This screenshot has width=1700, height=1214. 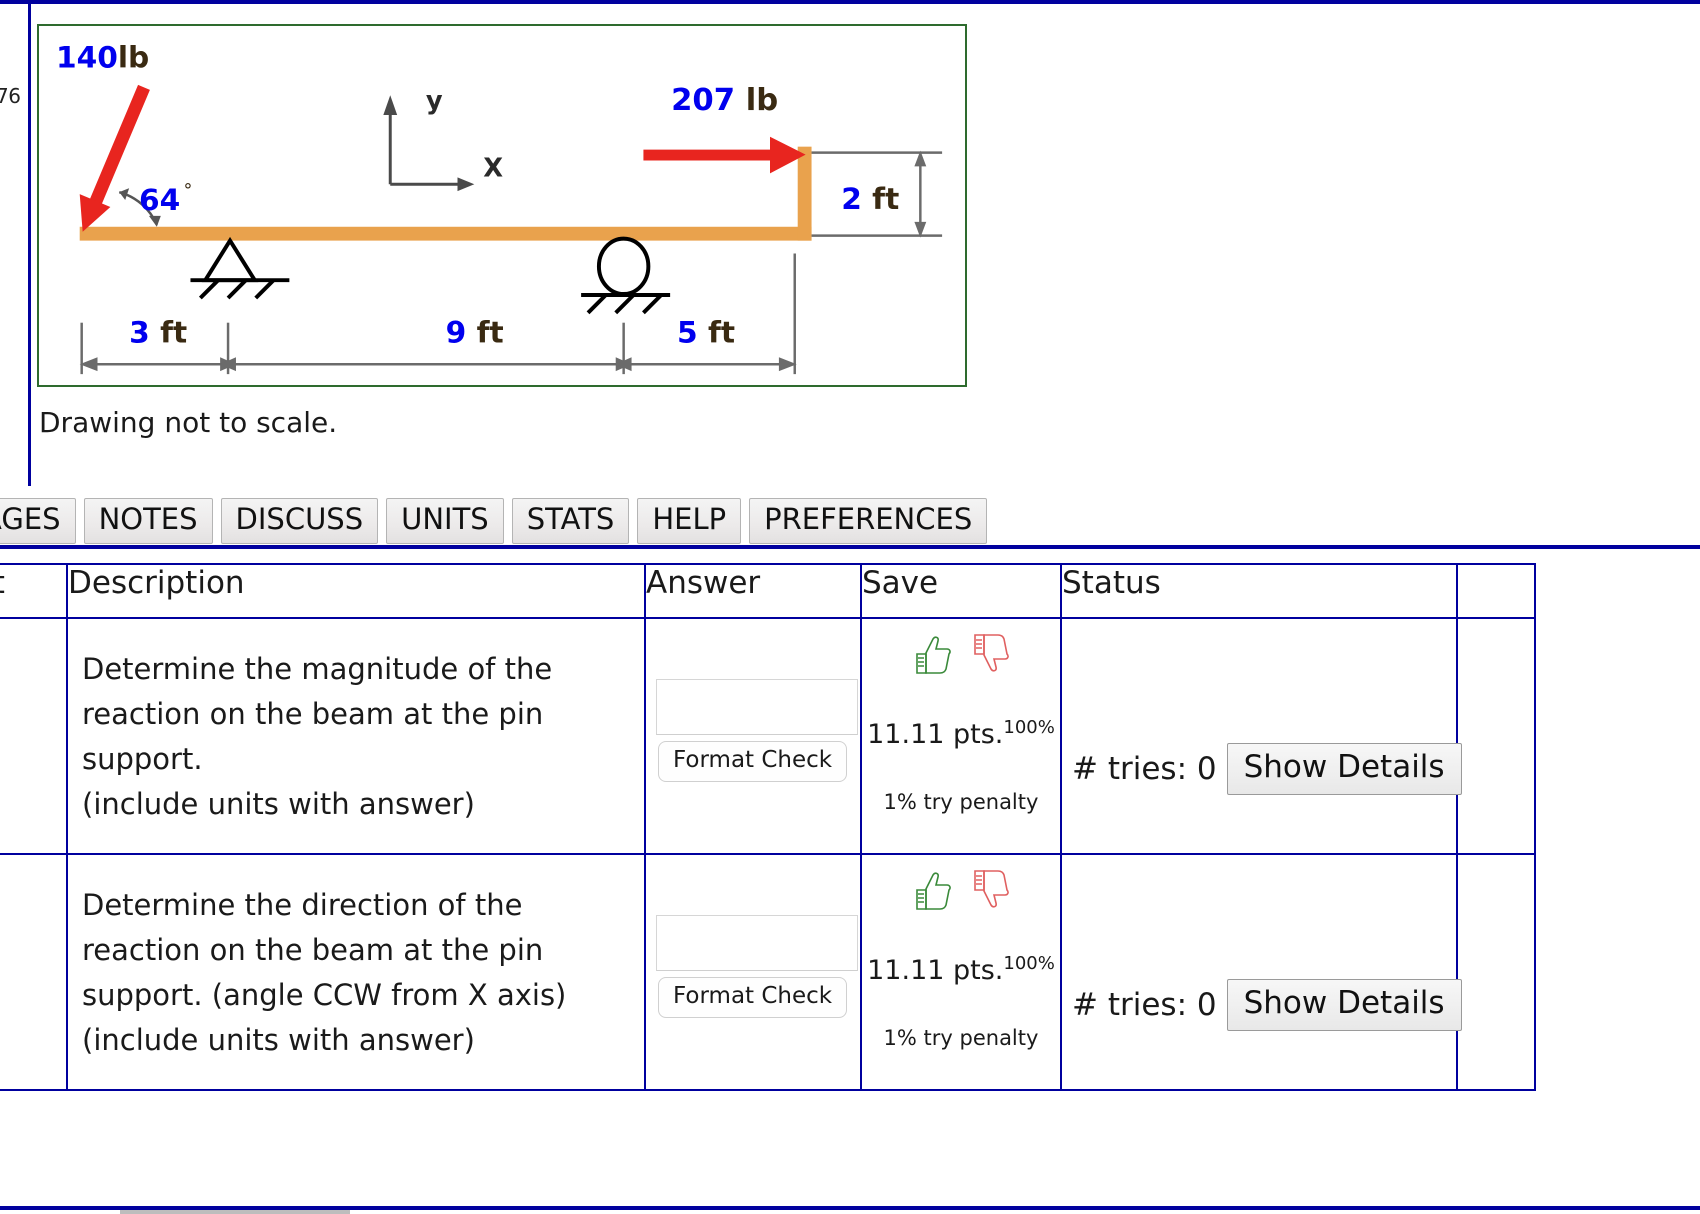 What do you see at coordinates (445, 521) in the screenshot?
I see `tab-units: UNITS` at bounding box center [445, 521].